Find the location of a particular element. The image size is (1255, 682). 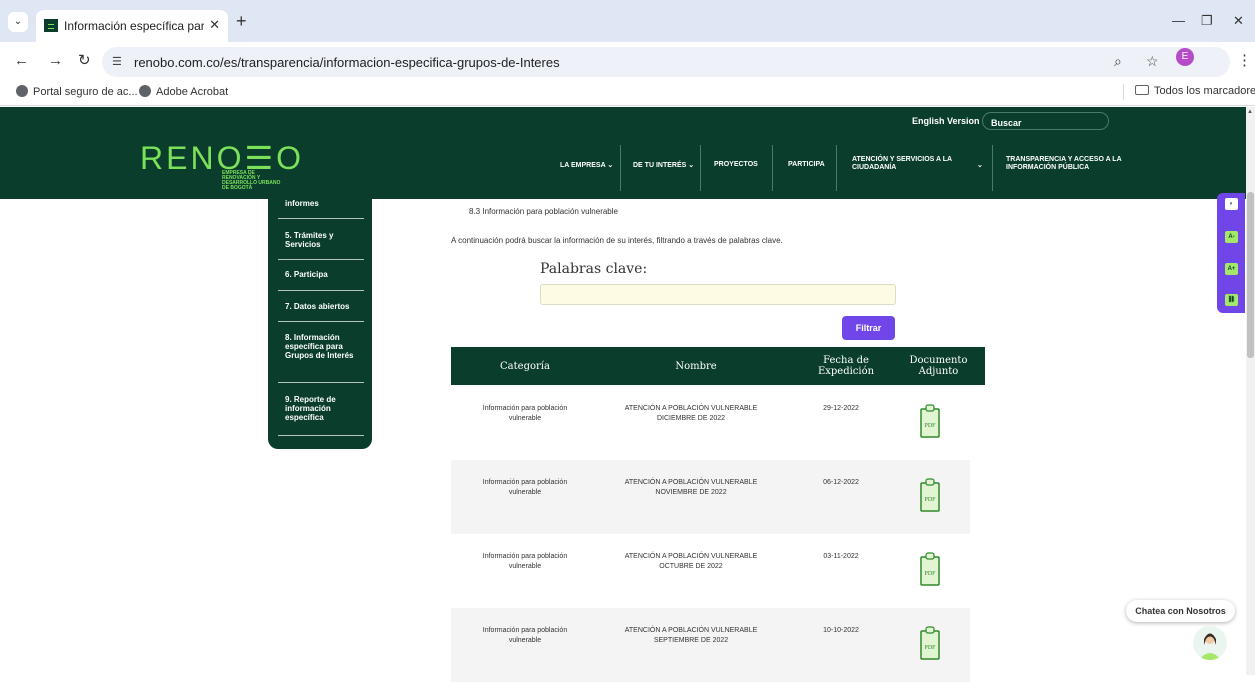

tab-search-dropdown: ⌄ is located at coordinates (18, 22).